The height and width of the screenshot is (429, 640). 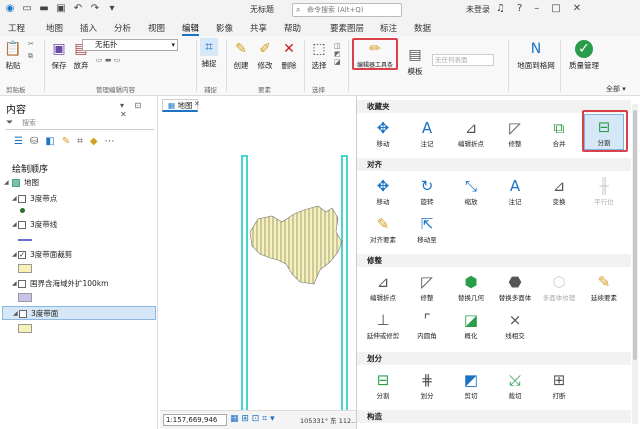 I want to click on tool-split: ⊟ 分割, so click(x=383, y=385).